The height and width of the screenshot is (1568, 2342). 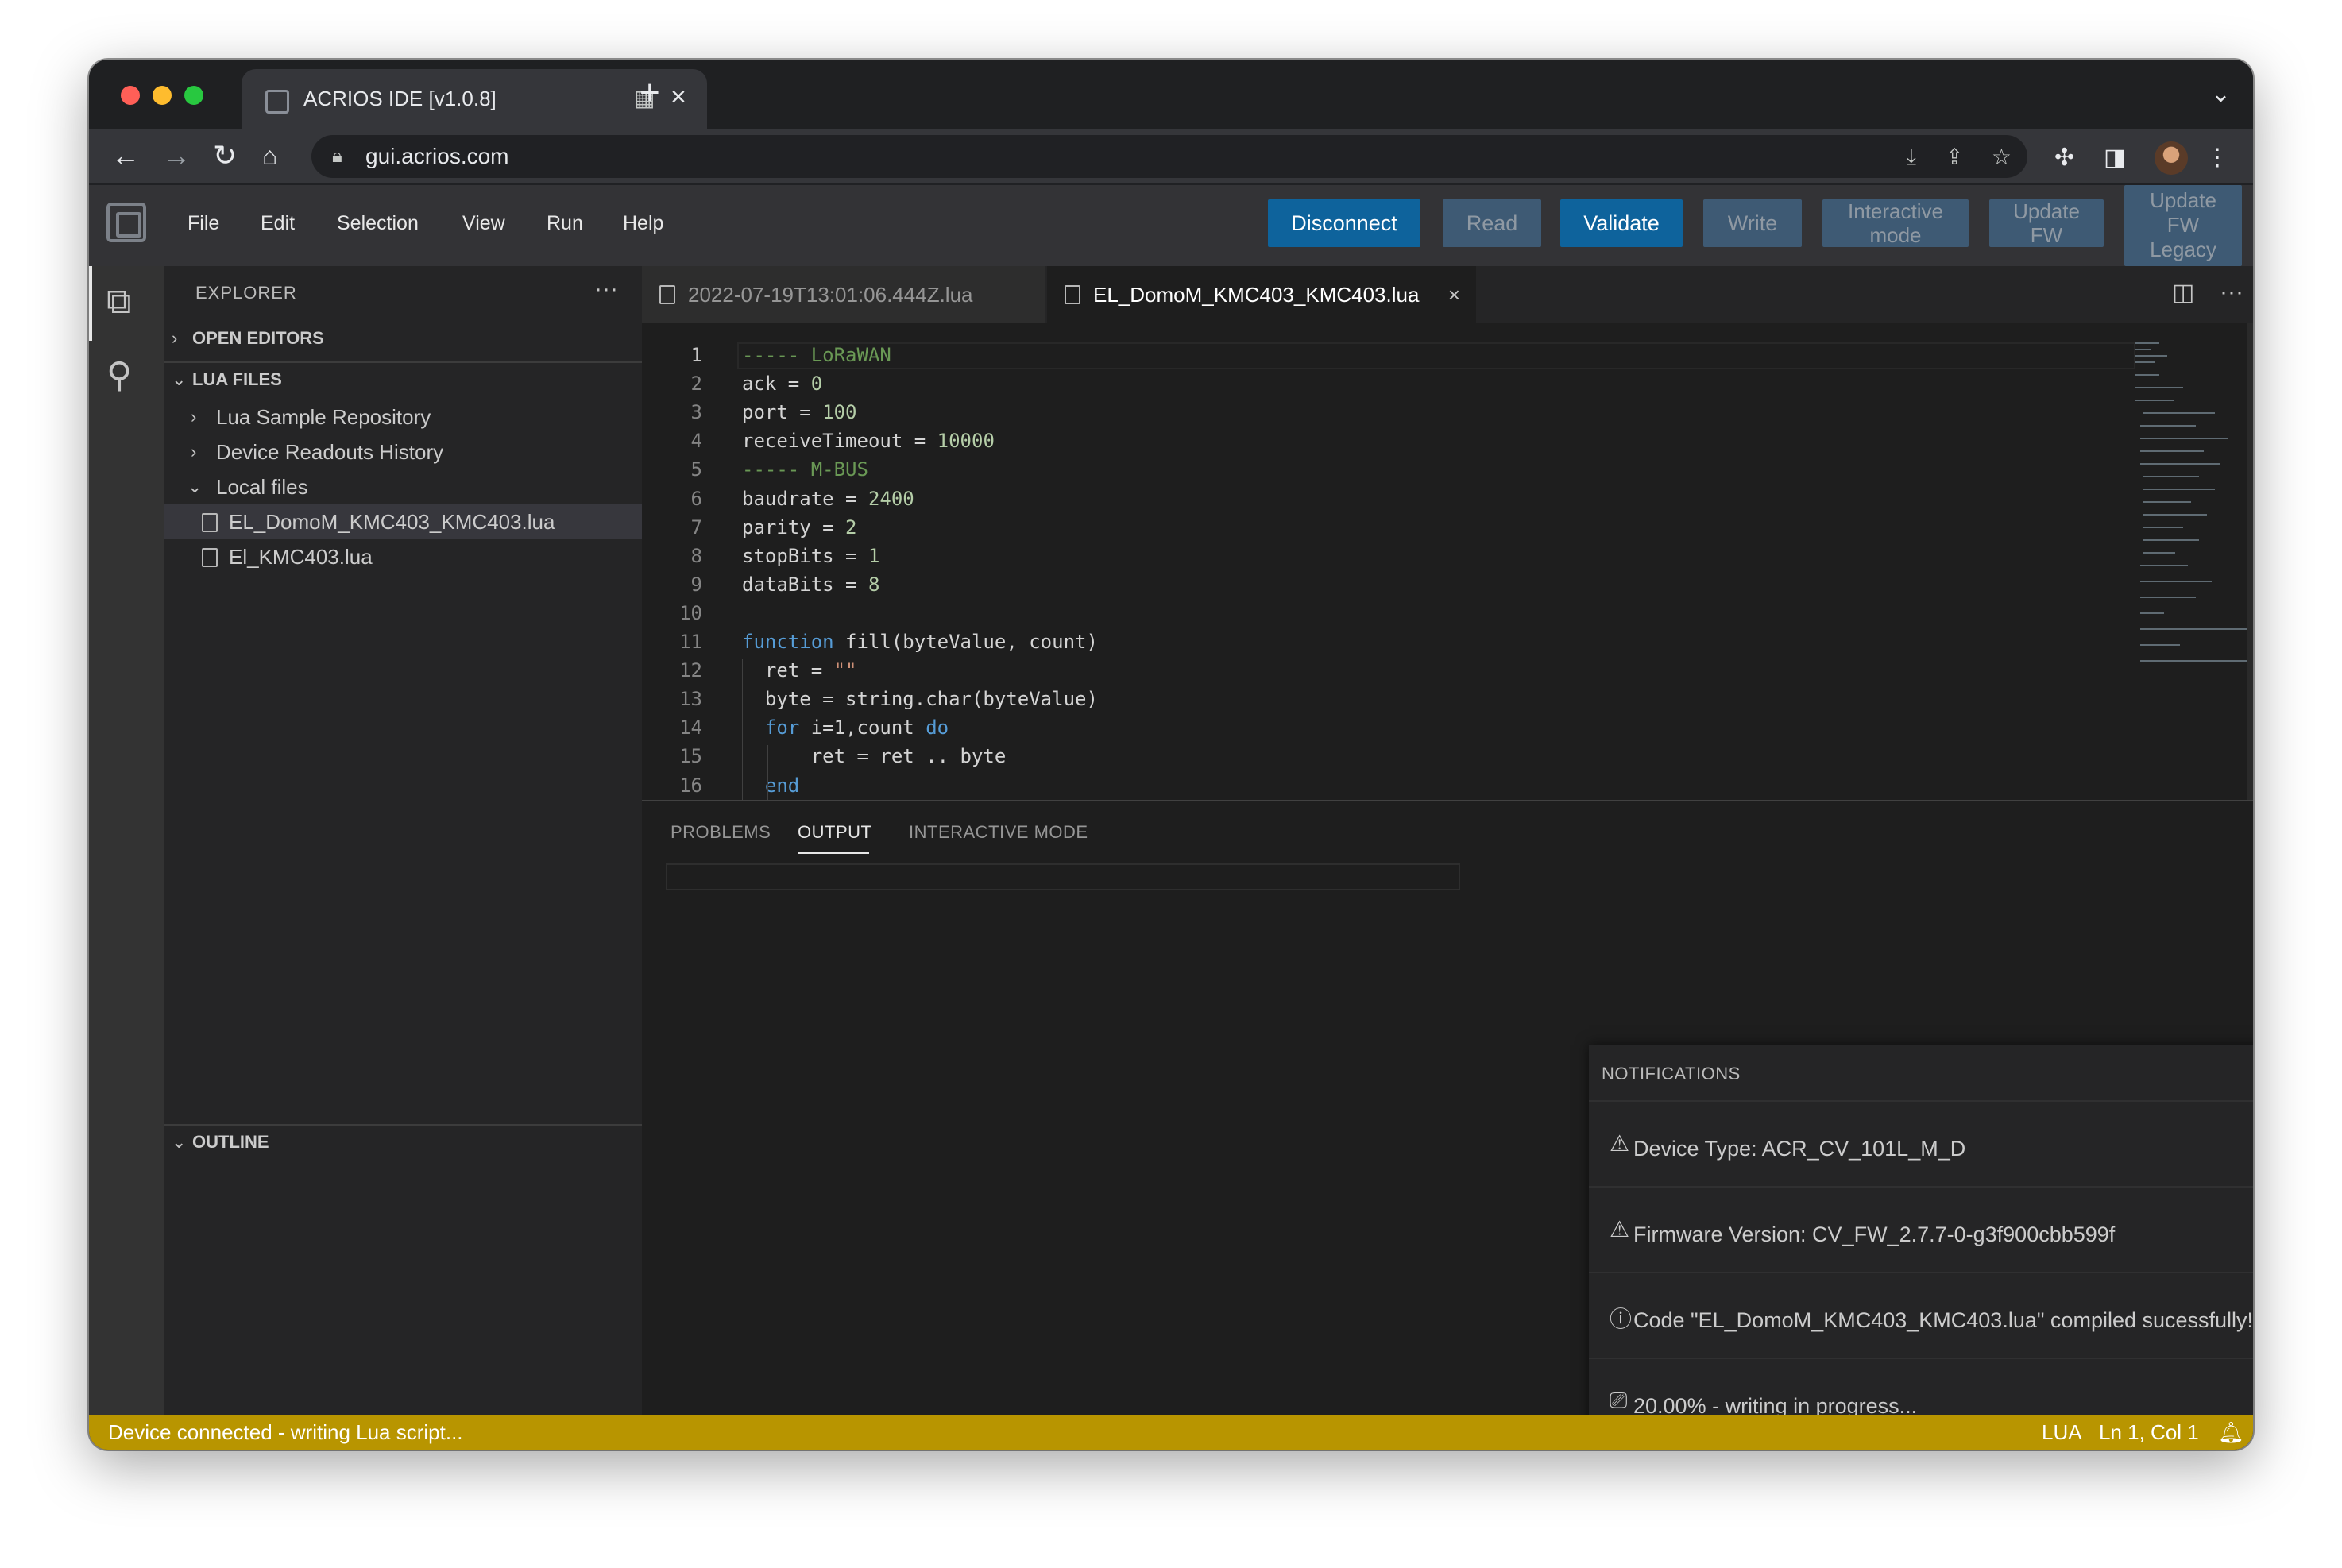 What do you see at coordinates (403, 417) in the screenshot?
I see `tree-item-lua-sample-repository: › Lua Sample Repository` at bounding box center [403, 417].